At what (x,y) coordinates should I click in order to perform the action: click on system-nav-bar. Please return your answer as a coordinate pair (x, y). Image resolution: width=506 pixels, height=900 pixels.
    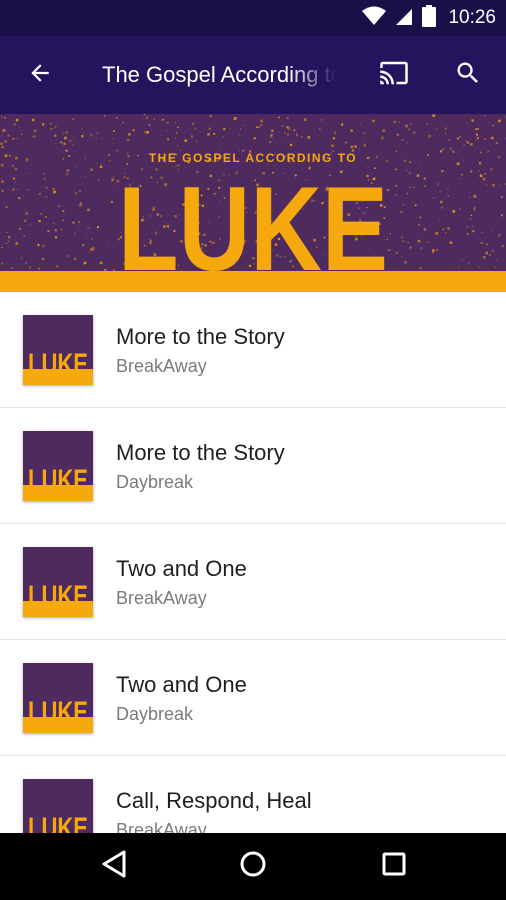
    Looking at the image, I should click on (253, 866).